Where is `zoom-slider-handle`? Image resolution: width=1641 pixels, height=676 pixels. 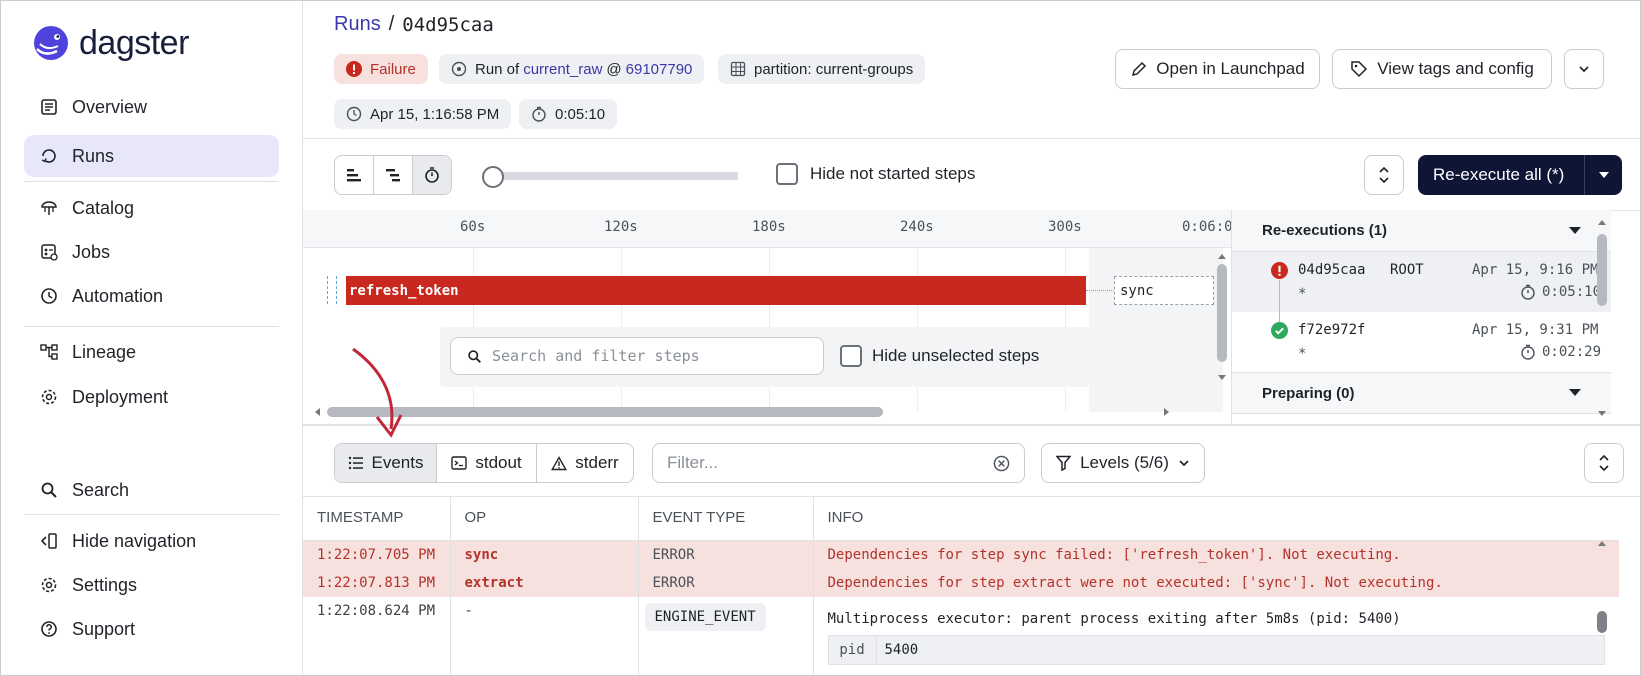 zoom-slider-handle is located at coordinates (493, 177).